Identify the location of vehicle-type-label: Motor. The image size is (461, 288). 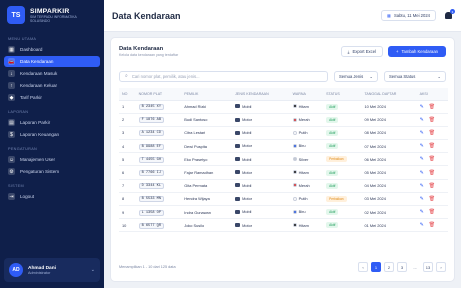
(247, 120).